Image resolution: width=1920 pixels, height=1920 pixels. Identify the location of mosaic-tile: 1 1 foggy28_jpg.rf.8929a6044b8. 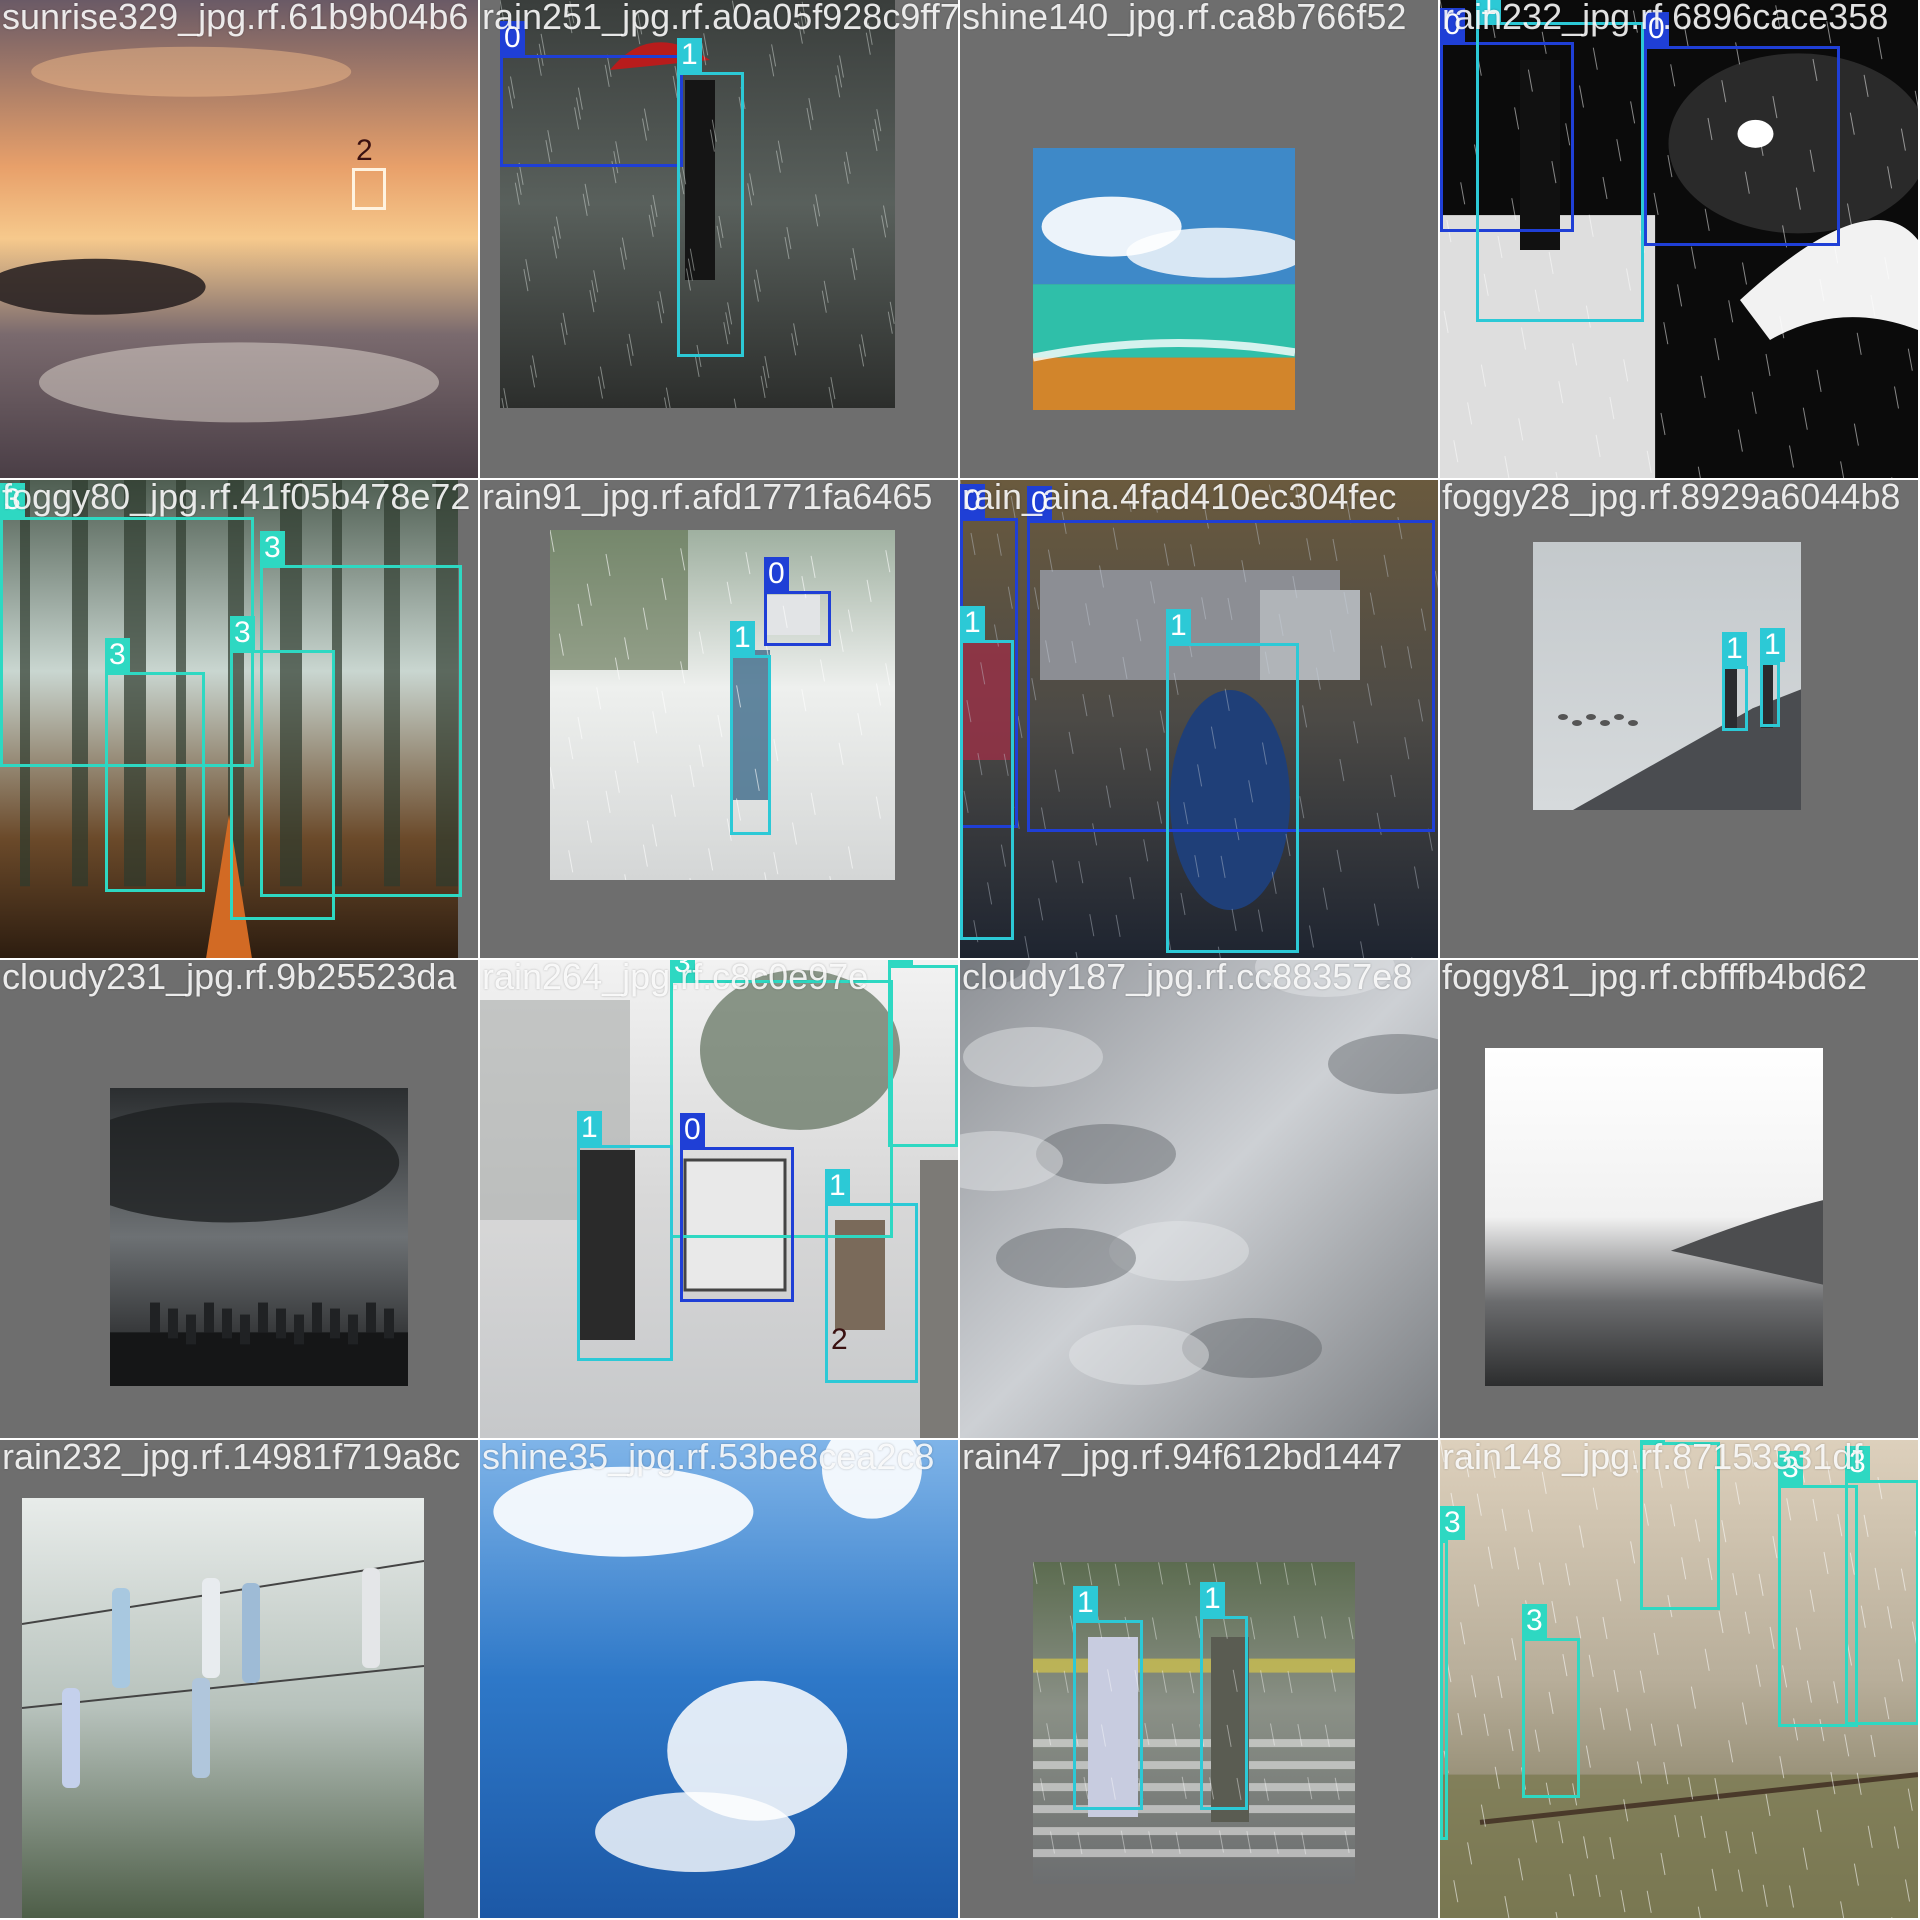
(1679, 719).